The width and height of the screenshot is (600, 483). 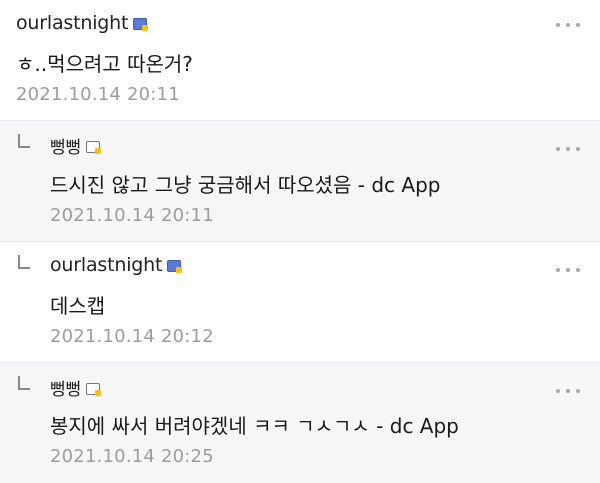 What do you see at coordinates (254, 426) in the screenshot?
I see `comment-text: 봉지에 싸서 버려야겠네 ㅋㅋ ㄱㅅㄱㅅ - dc App` at bounding box center [254, 426].